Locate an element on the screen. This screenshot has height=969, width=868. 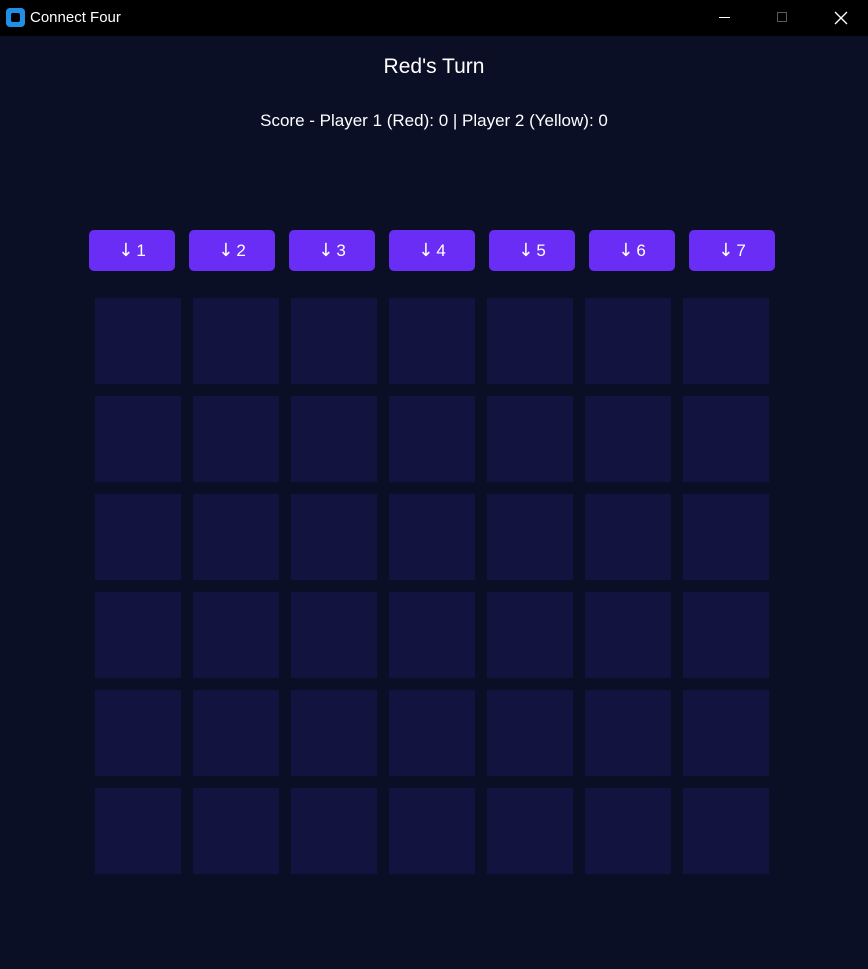
column-number-label: 3 is located at coordinates (341, 250).